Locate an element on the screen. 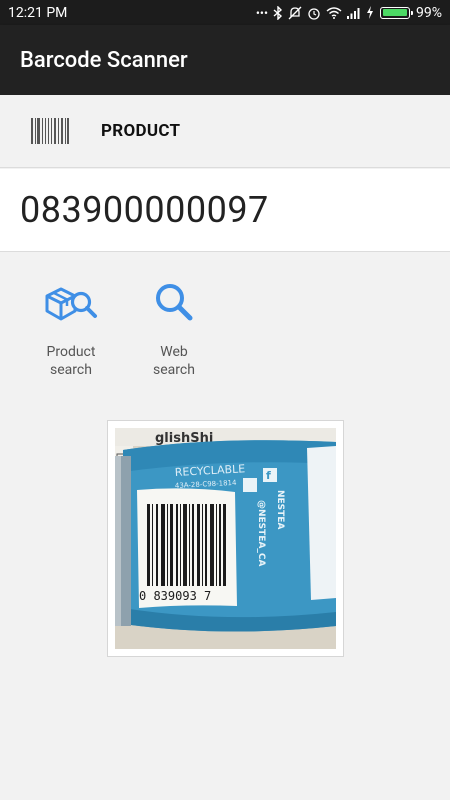 Image resolution: width=450 pixels, height=800 pixels. battery-icon is located at coordinates (396, 12).